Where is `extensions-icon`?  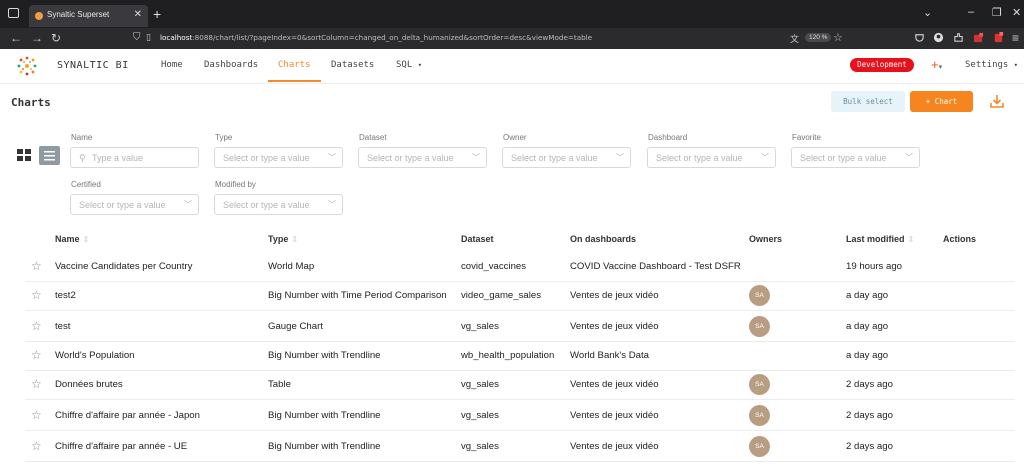 extensions-icon is located at coordinates (958, 37).